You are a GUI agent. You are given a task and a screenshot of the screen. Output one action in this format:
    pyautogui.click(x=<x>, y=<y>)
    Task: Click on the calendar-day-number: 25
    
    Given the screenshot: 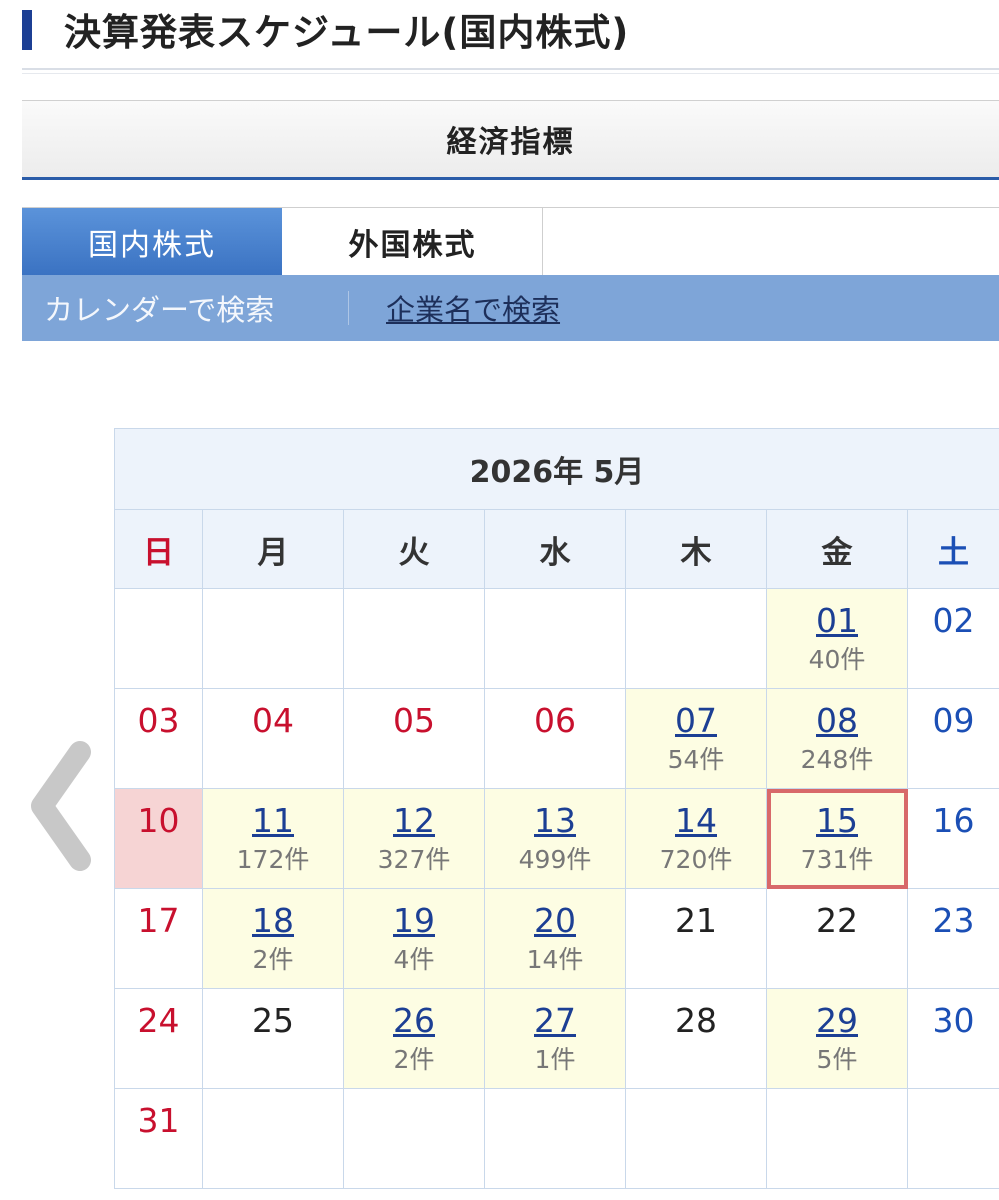 What is the action you would take?
    pyautogui.click(x=273, y=1020)
    